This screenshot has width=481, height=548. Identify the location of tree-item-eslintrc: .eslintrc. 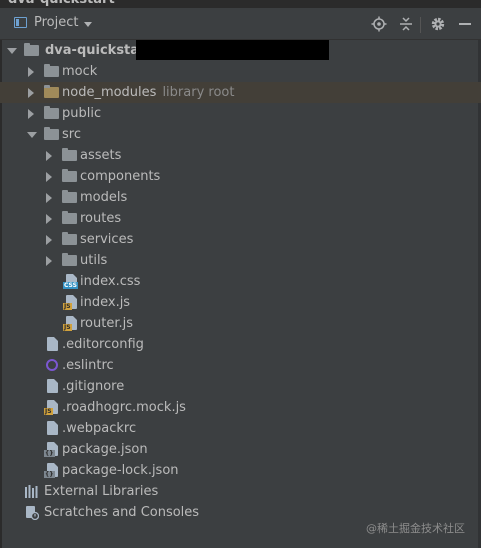
(240, 365).